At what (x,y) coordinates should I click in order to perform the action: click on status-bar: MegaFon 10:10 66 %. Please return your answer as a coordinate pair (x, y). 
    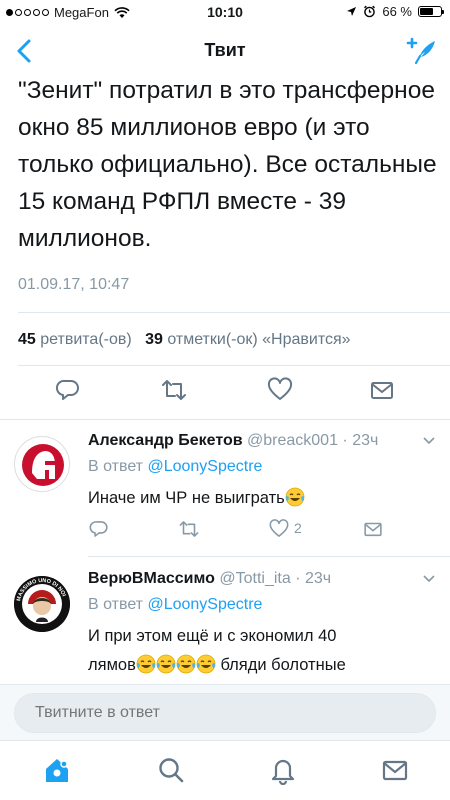
    Looking at the image, I should click on (225, 12).